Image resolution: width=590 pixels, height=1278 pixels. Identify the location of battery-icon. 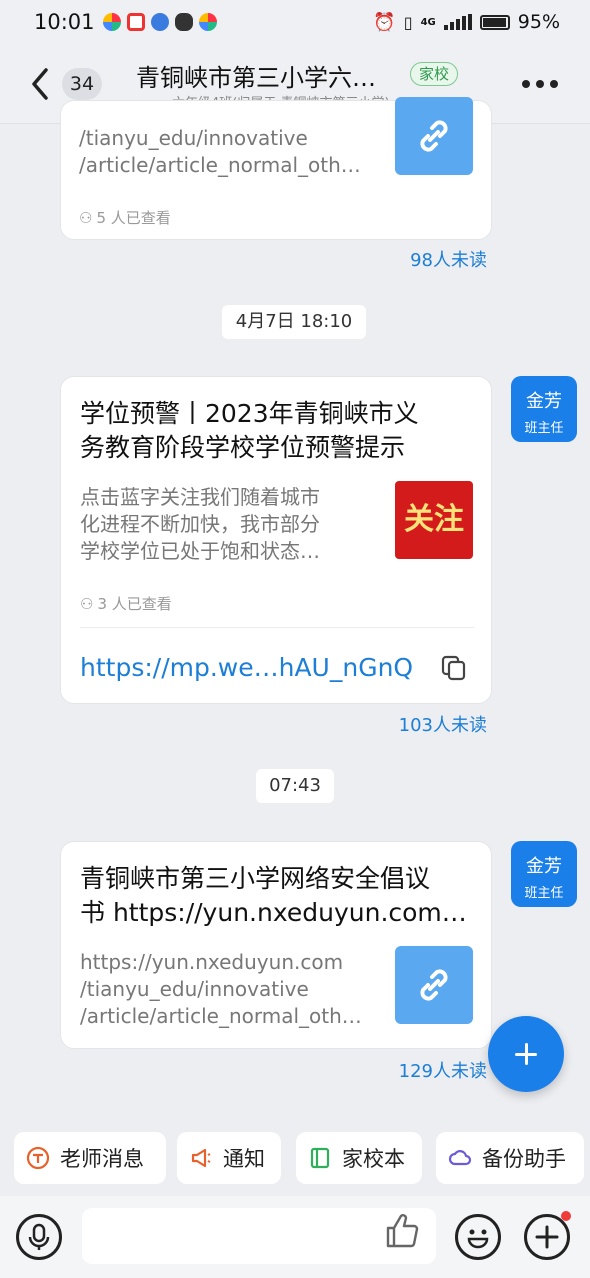
(494, 22).